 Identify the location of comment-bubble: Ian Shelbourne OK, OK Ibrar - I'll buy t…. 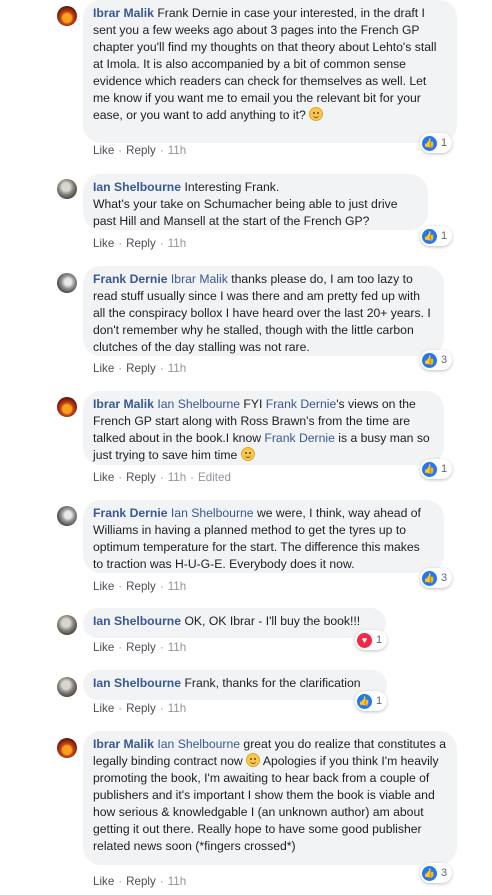
(234, 623).